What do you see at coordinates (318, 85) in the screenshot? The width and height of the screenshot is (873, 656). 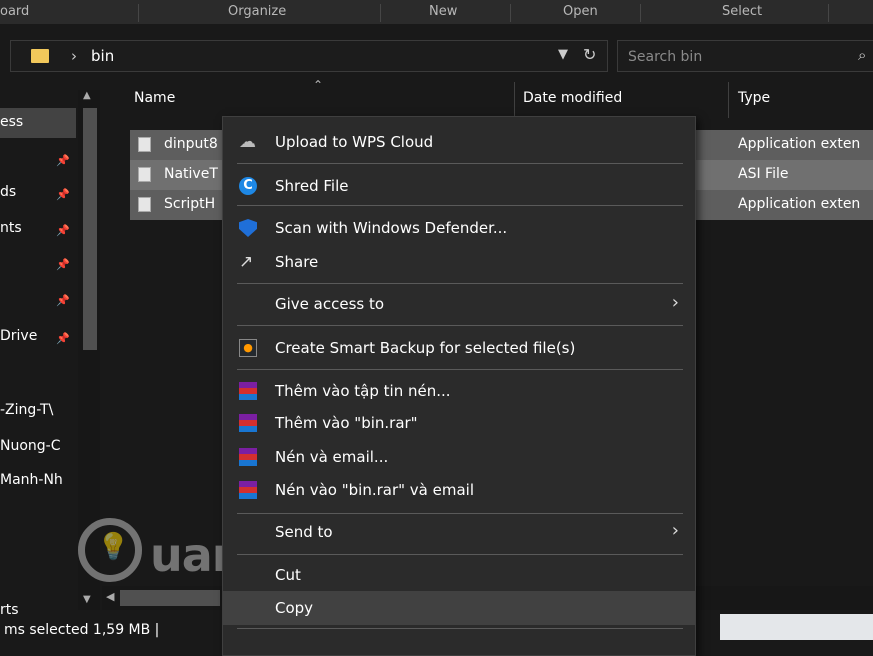 I see `sort-ascending-icon: ⌃` at bounding box center [318, 85].